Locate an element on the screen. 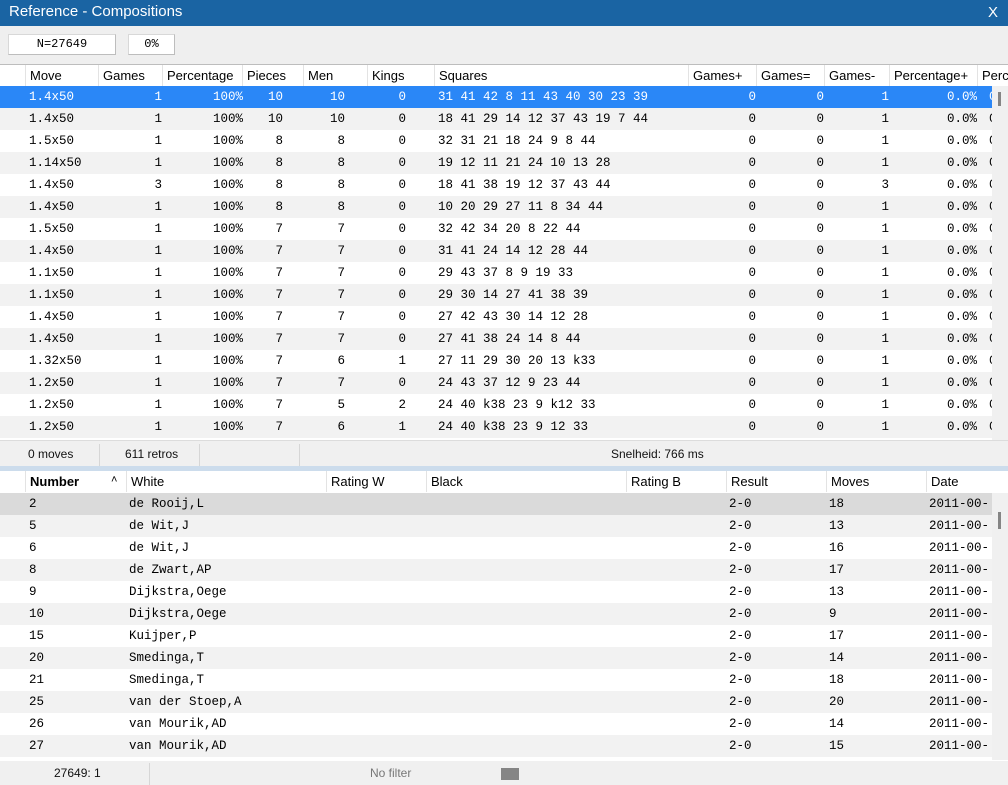 Image resolution: width=1008 pixels, height=785 pixels. cell-squares: 24 43 37 12 9 23 44 is located at coordinates (509, 383).